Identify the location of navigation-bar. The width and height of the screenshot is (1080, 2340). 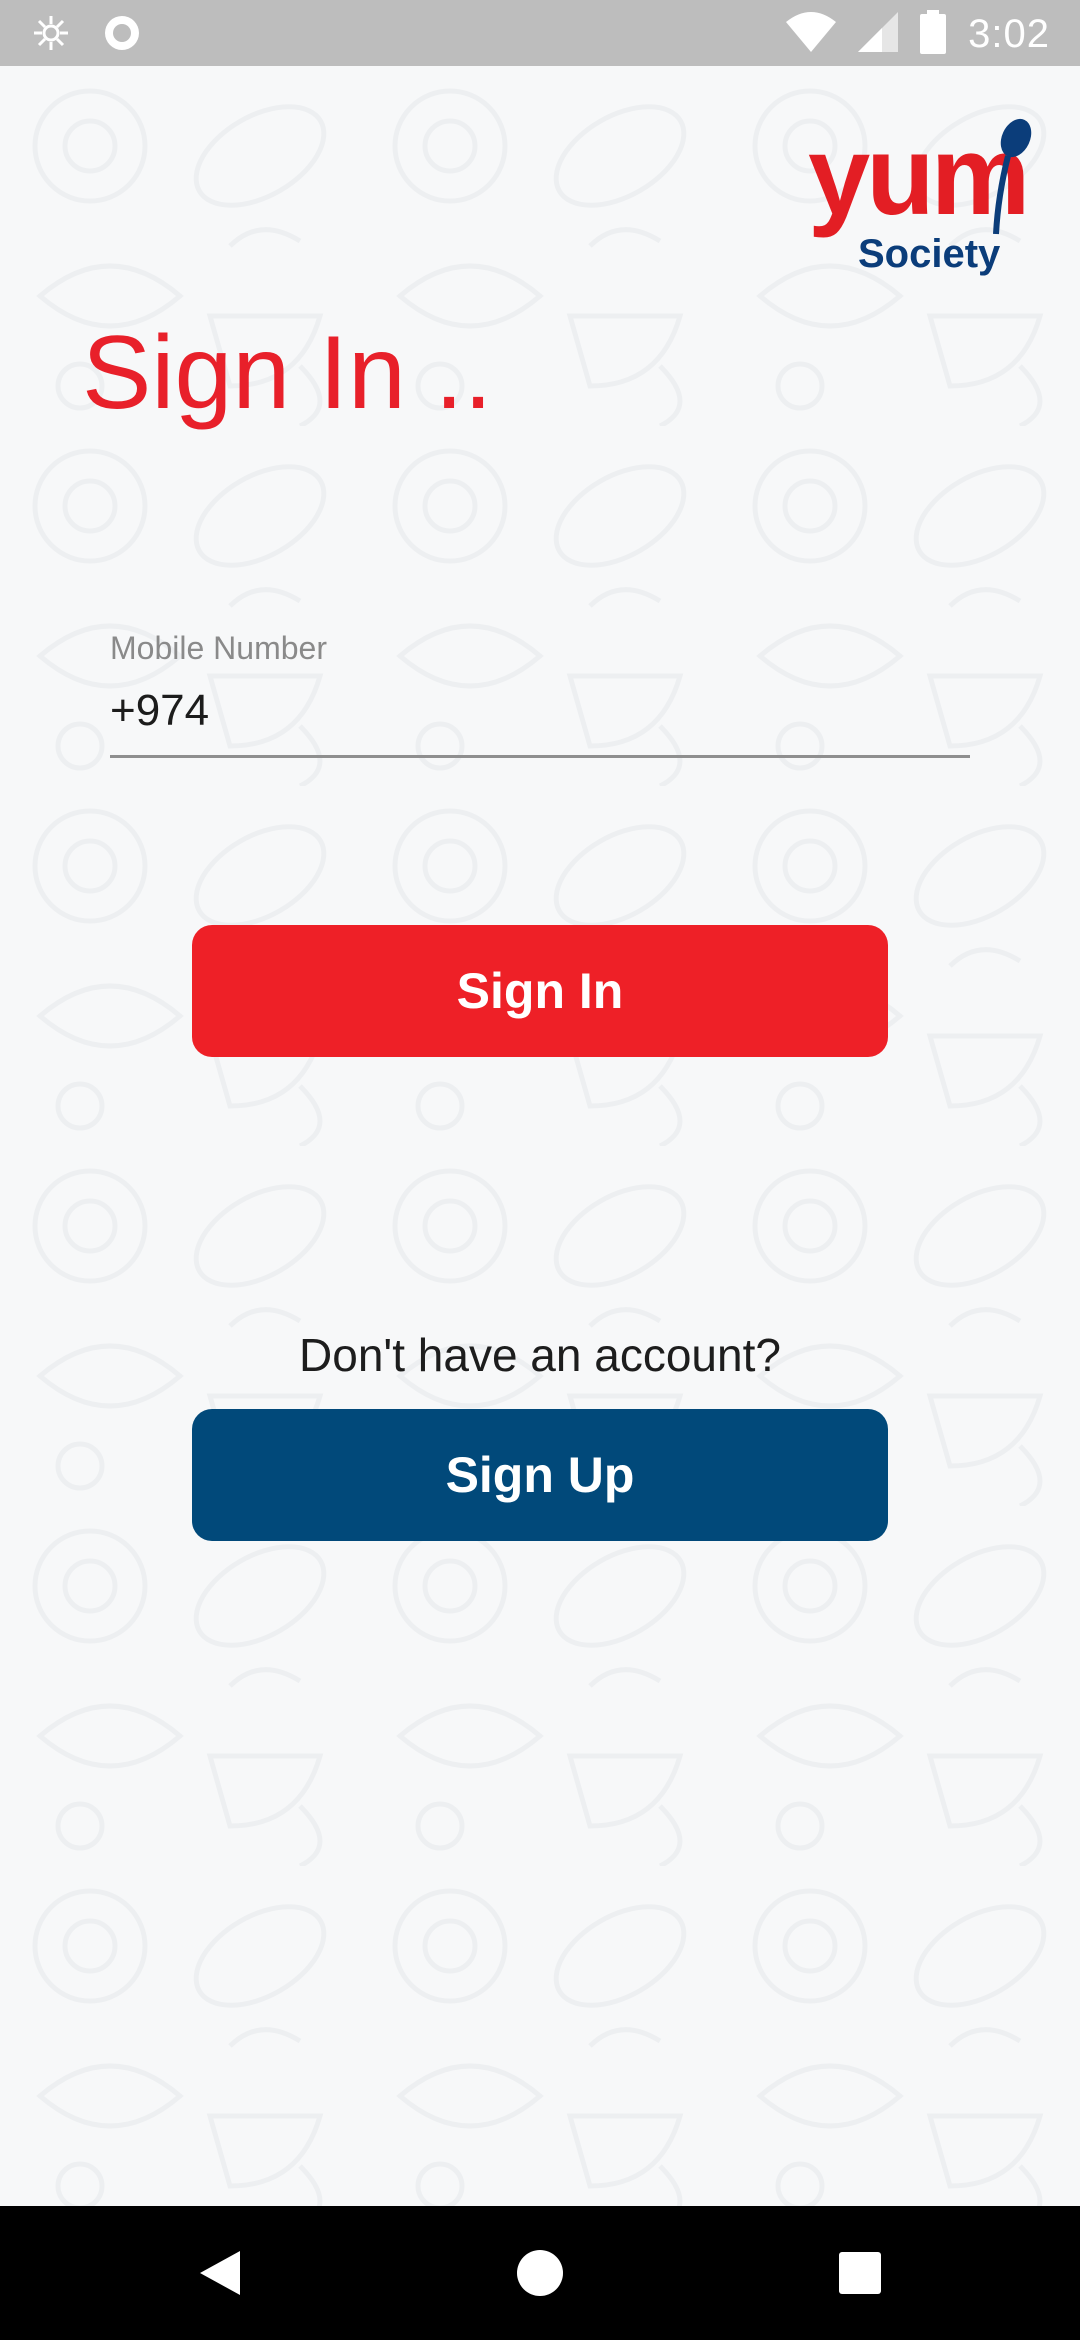
(540, 2273).